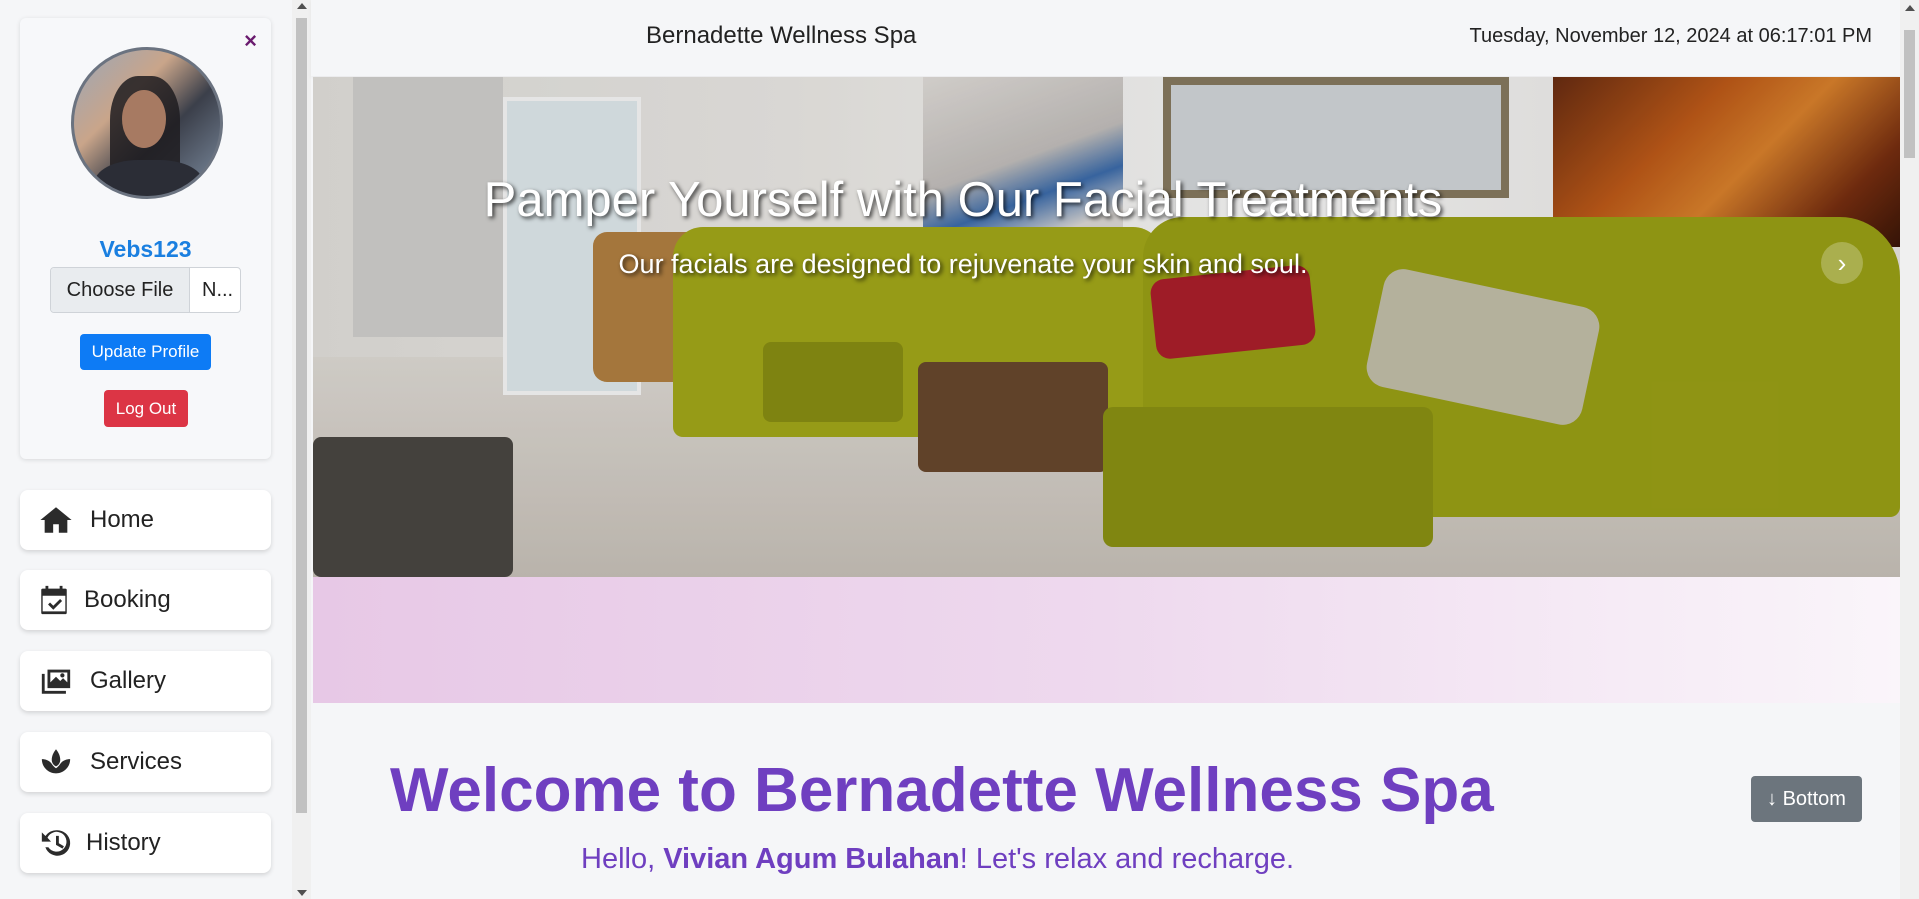  What do you see at coordinates (56, 681) in the screenshot?
I see `images-icon` at bounding box center [56, 681].